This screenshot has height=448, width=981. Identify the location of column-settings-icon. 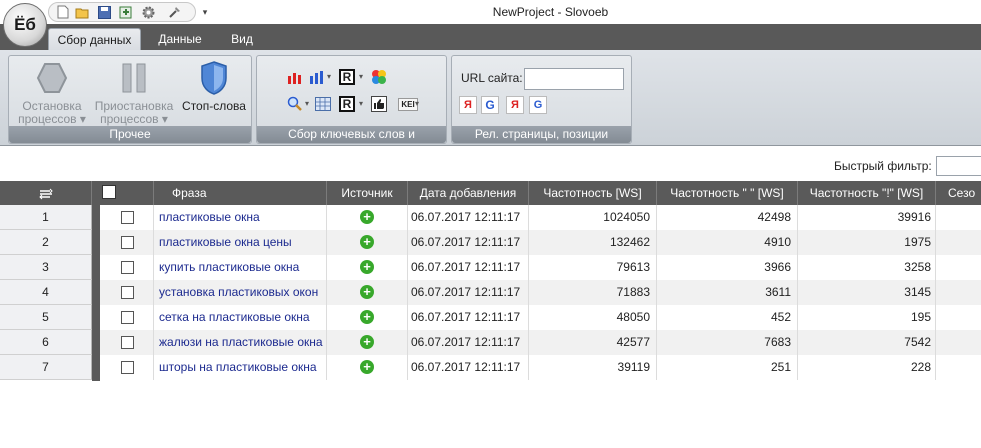
(46, 193).